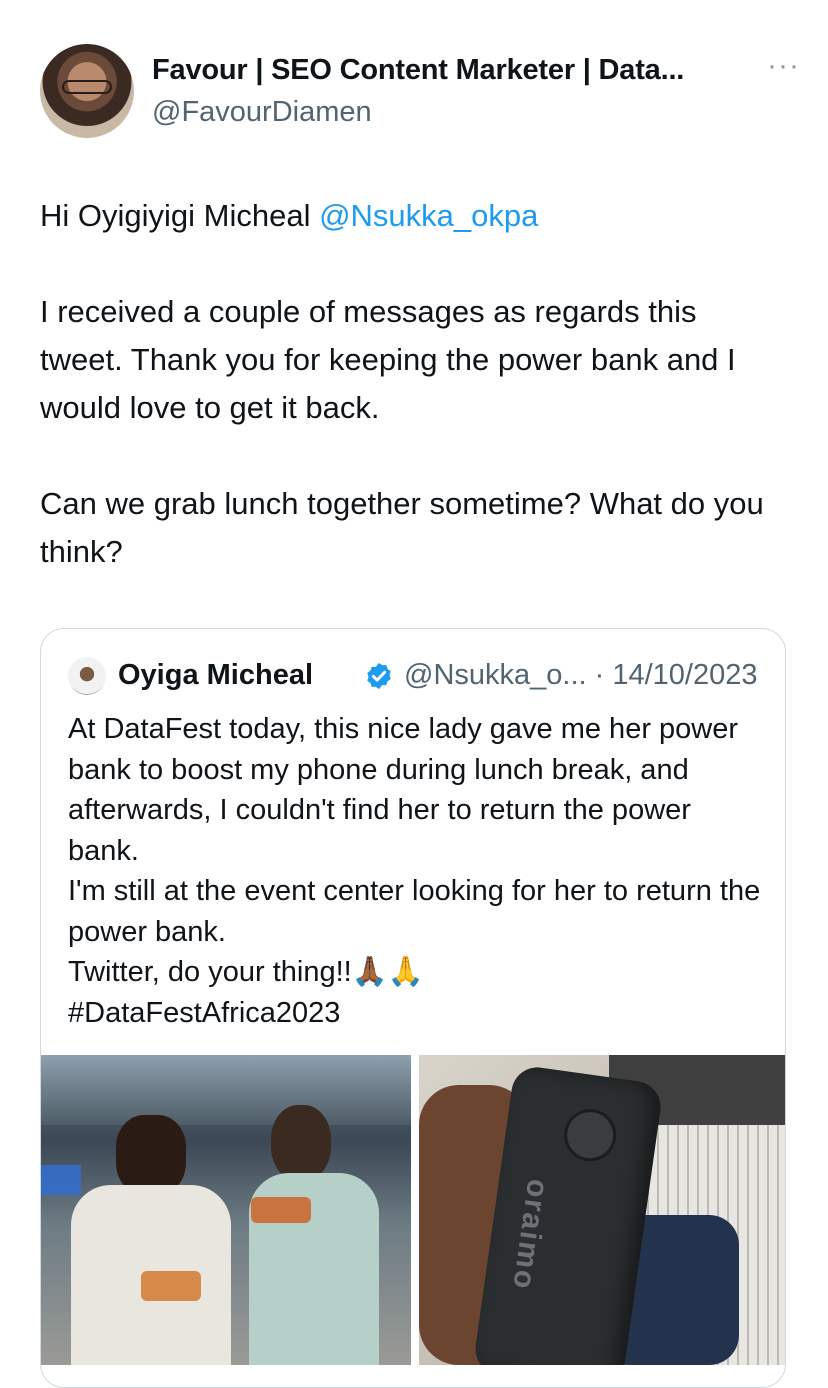 The height and width of the screenshot is (1388, 828). What do you see at coordinates (215, 675) in the screenshot?
I see `quoted-author-name: Oyiga Micheal` at bounding box center [215, 675].